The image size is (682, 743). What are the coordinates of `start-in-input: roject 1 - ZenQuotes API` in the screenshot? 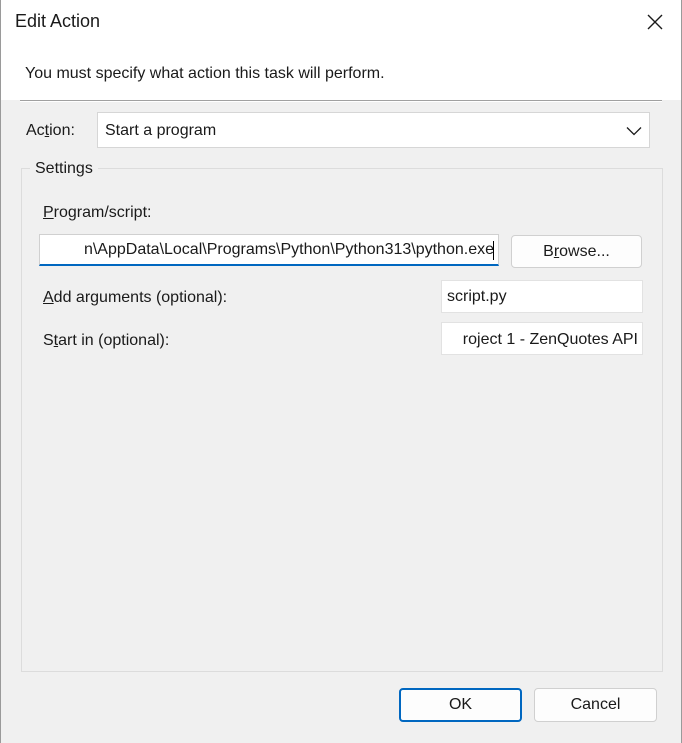 It's located at (542, 338).